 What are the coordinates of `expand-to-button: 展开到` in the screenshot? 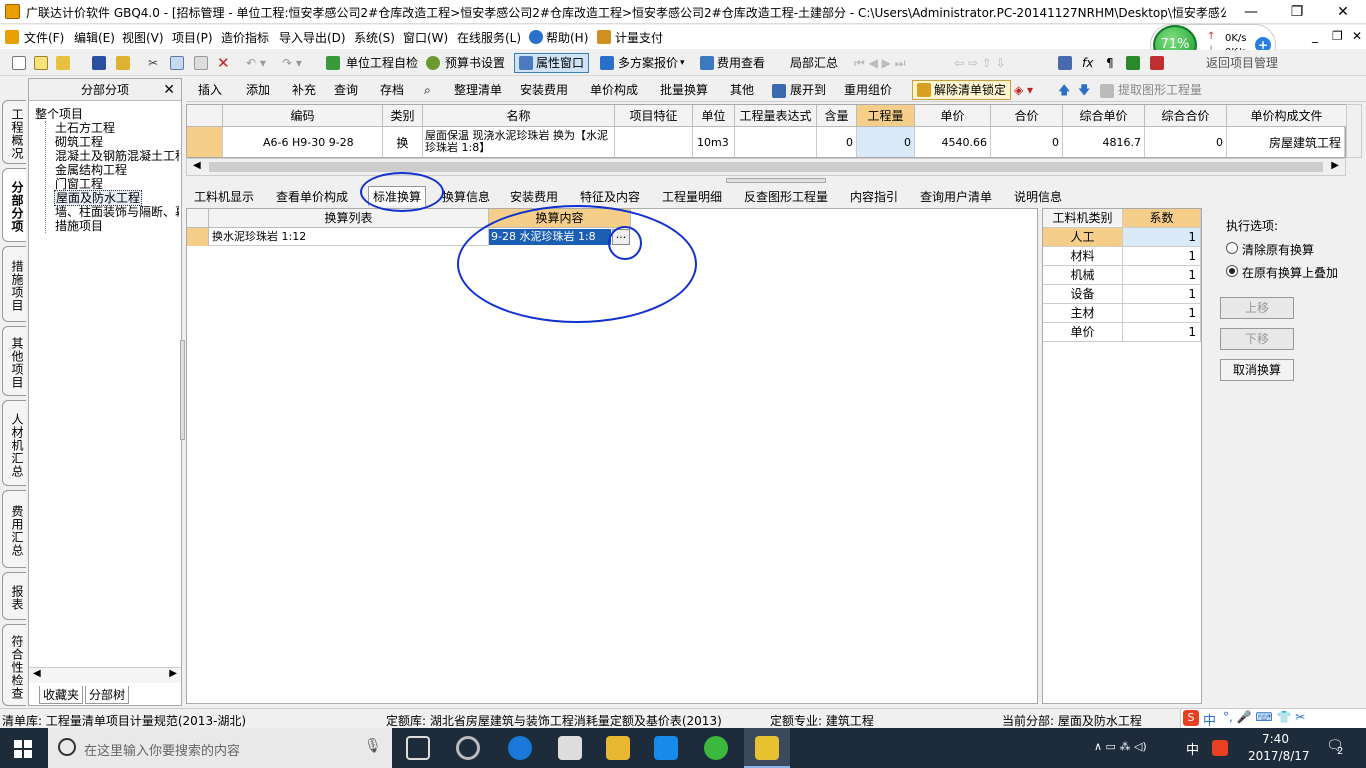 It's located at (808, 90).